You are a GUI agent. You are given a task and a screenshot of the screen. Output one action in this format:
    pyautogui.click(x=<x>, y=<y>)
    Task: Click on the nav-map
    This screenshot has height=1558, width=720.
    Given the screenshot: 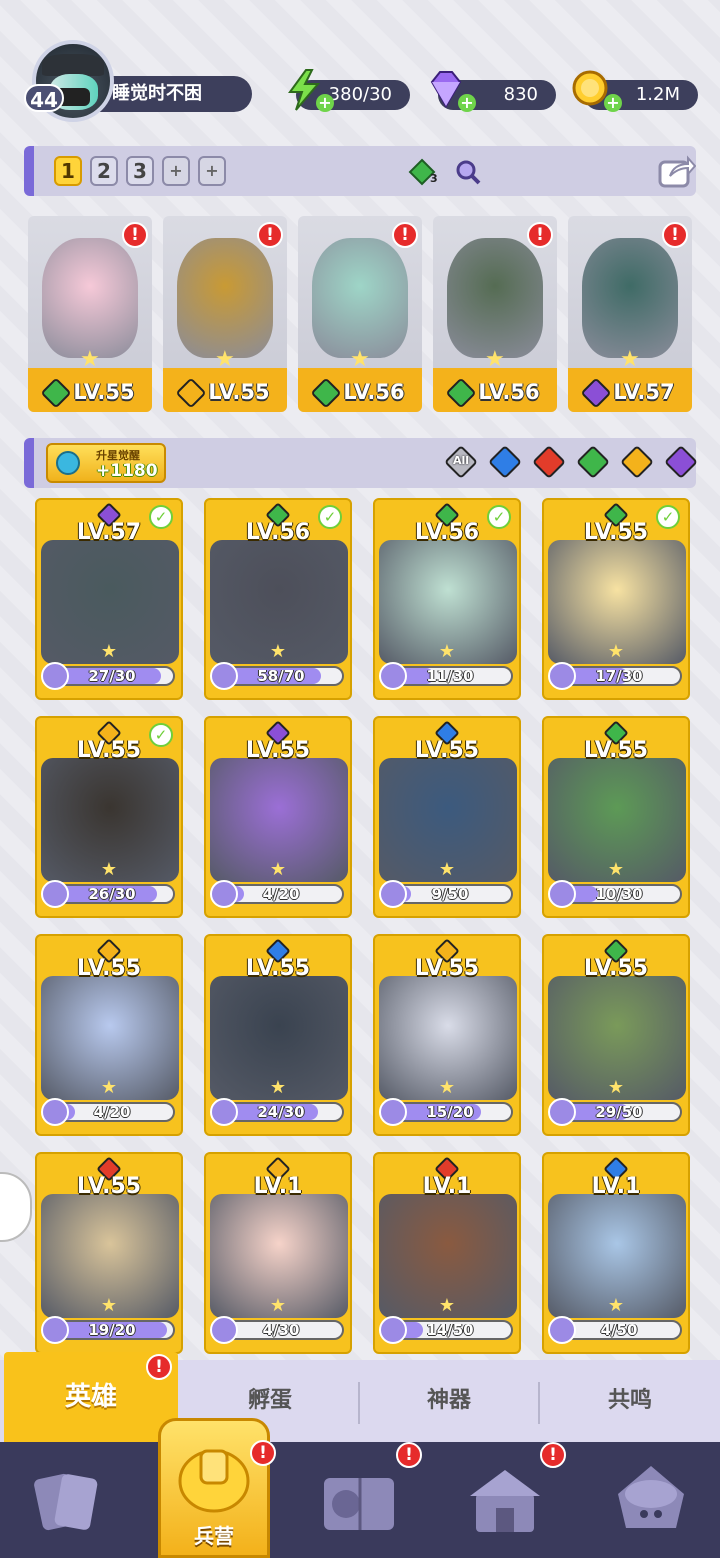 What is the action you would take?
    pyautogui.click(x=359, y=1503)
    